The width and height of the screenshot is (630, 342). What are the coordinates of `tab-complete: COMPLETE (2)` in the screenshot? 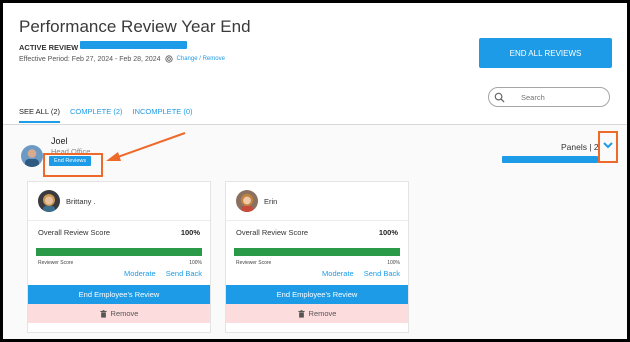 It's located at (96, 115).